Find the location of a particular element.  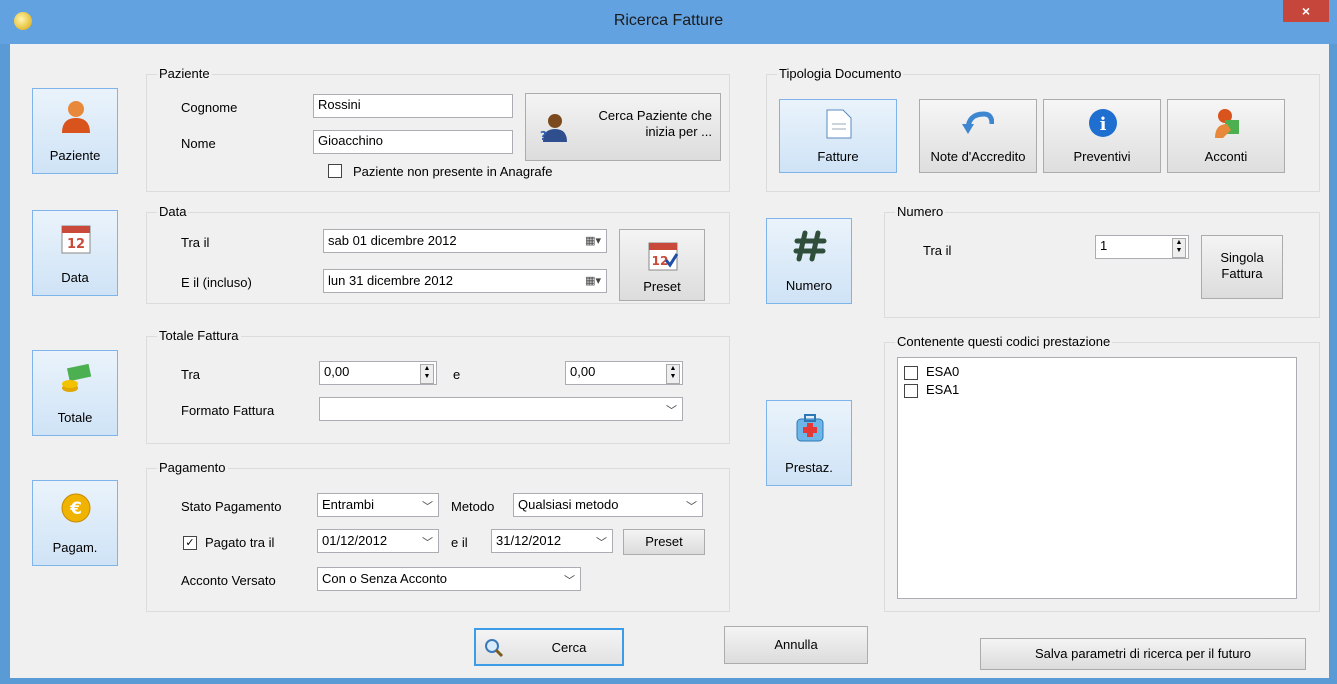

sidebar-totale-button: Totale is located at coordinates (75, 393).